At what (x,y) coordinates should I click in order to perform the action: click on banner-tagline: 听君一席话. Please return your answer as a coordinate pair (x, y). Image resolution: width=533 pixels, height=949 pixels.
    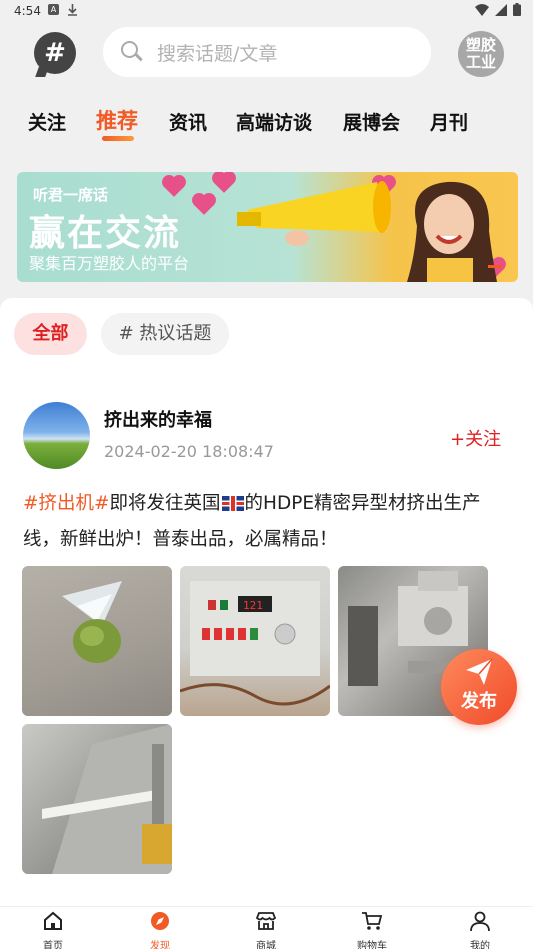
    Looking at the image, I should click on (71, 195).